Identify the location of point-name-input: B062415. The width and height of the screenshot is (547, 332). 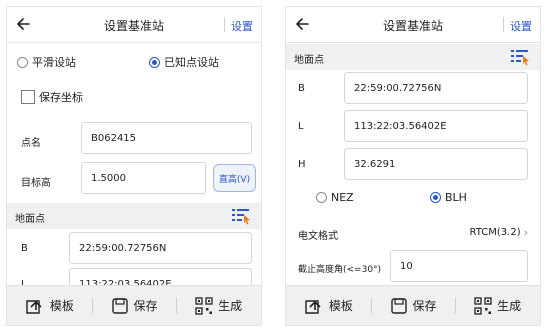
(166, 138).